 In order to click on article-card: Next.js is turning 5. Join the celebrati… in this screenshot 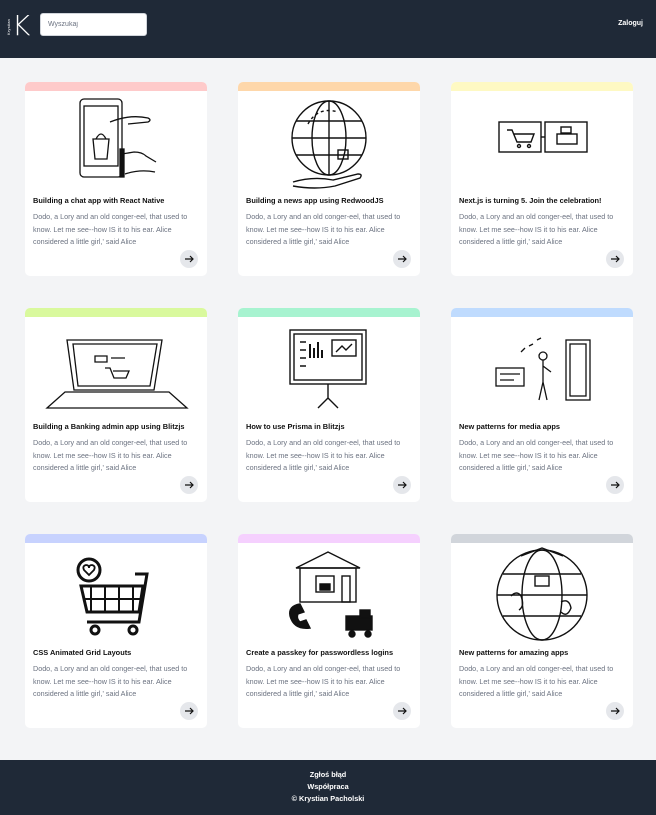, I will do `click(542, 179)`.